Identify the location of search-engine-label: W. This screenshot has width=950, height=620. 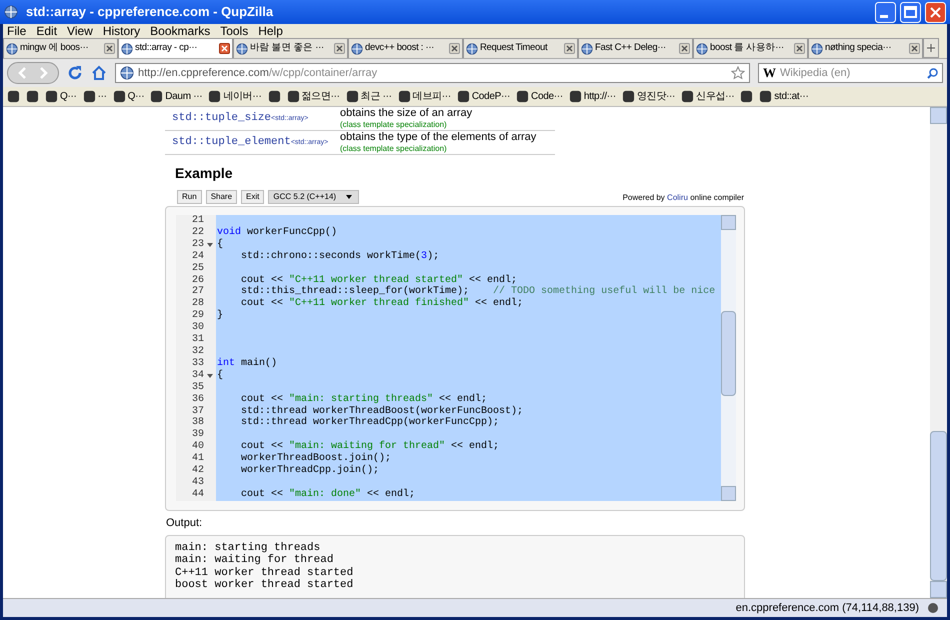
(769, 73).